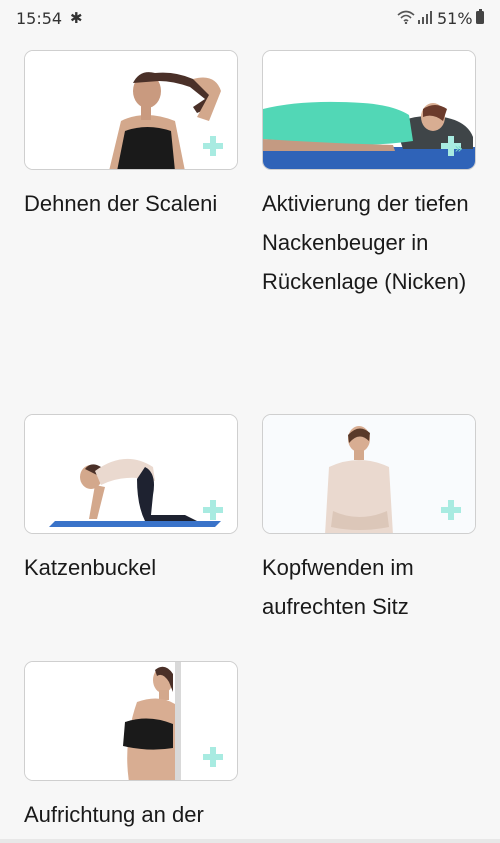 The height and width of the screenshot is (843, 500). I want to click on exercise-card: Kopfwenden im aufrechten Sitz, so click(369, 520).